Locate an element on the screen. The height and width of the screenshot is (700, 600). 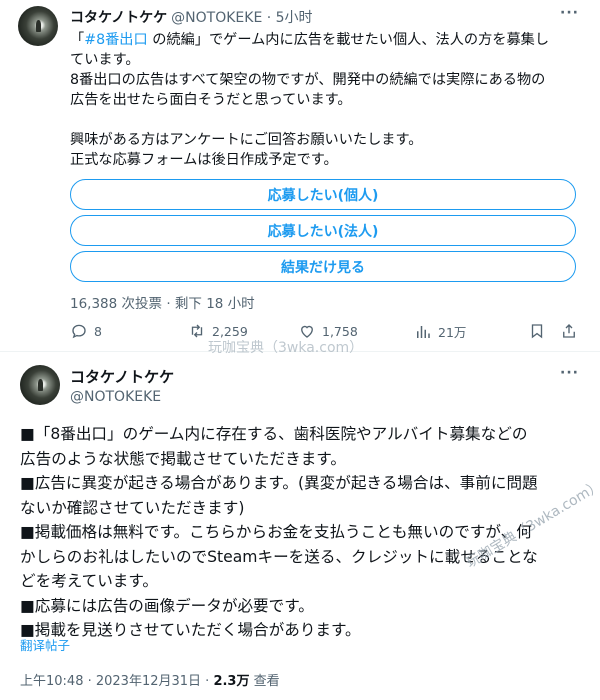
poll-option-corporate: 応募したい(法人) is located at coordinates (323, 230).